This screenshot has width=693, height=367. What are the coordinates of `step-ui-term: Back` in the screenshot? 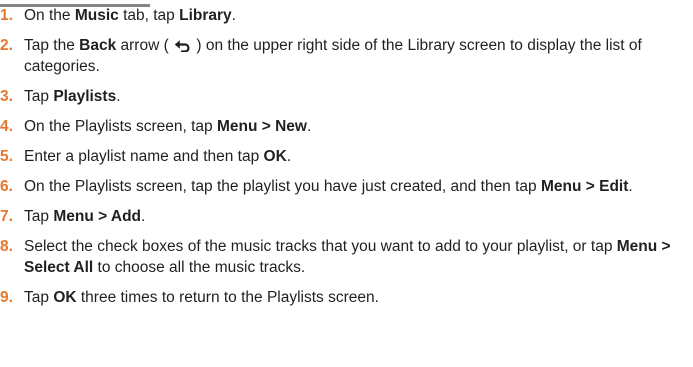 It's located at (98, 45).